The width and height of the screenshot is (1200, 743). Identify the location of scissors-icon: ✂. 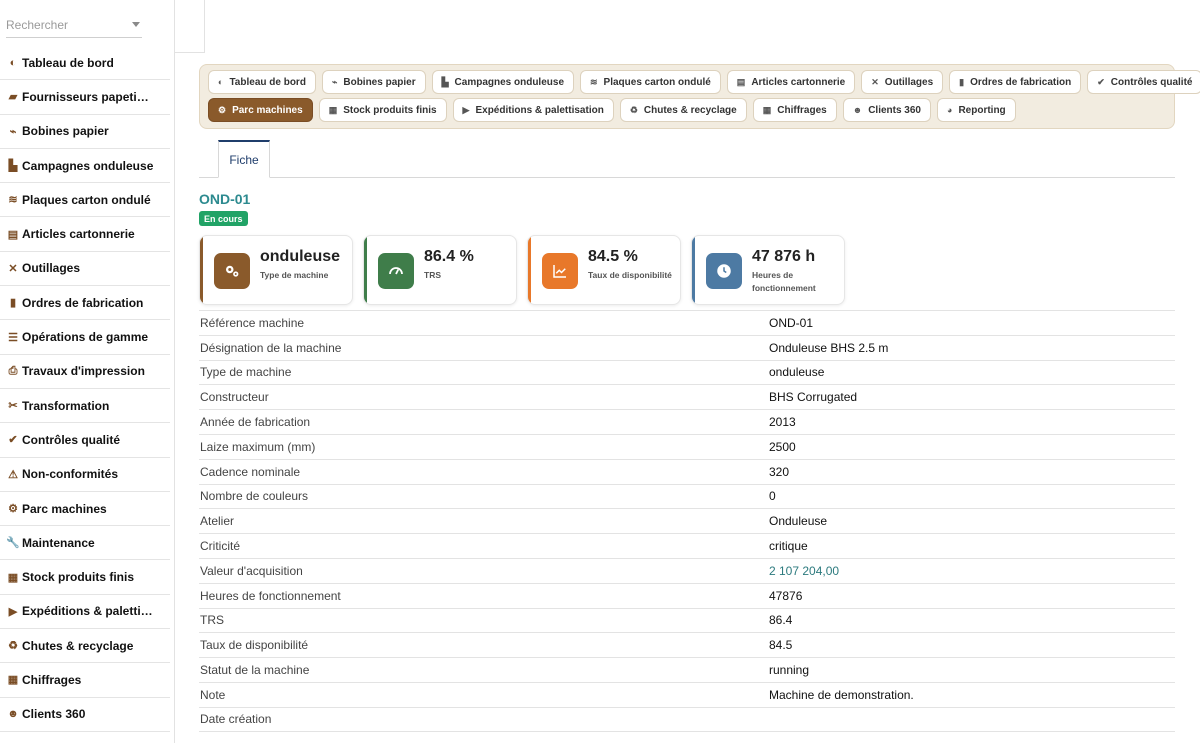
(13, 406).